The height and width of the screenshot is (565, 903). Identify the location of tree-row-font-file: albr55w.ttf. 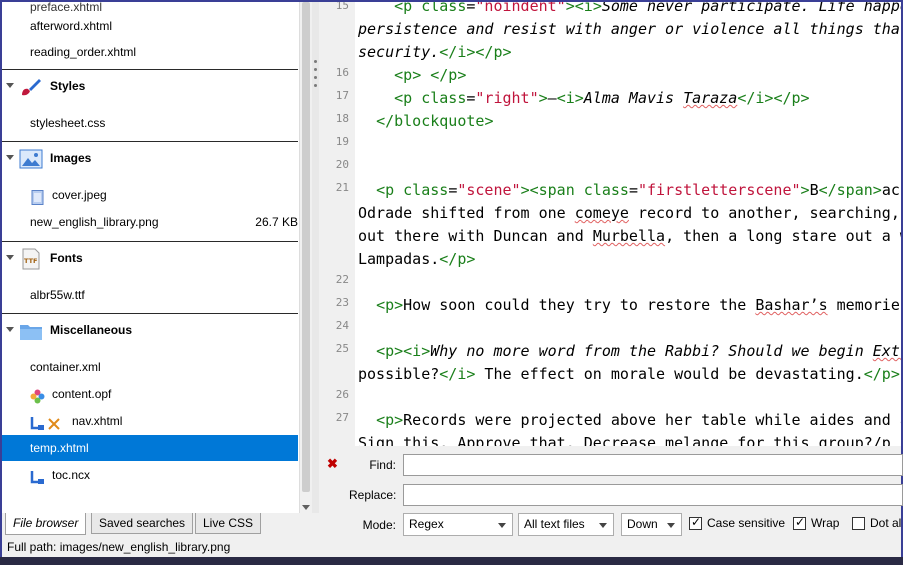
(150, 295).